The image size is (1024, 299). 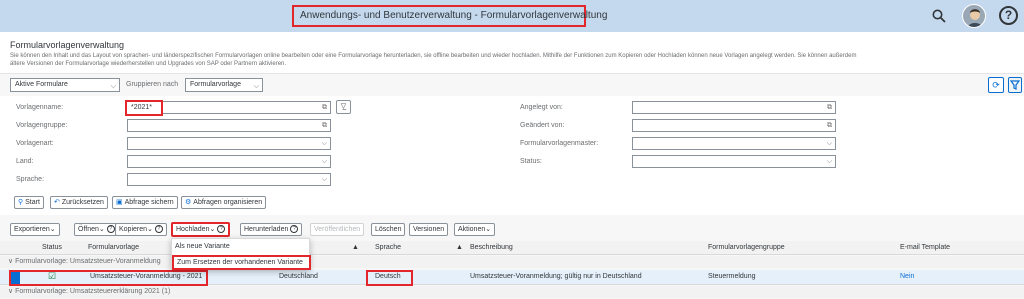 What do you see at coordinates (52, 276) in the screenshot?
I see `status-check-icon: ☑` at bounding box center [52, 276].